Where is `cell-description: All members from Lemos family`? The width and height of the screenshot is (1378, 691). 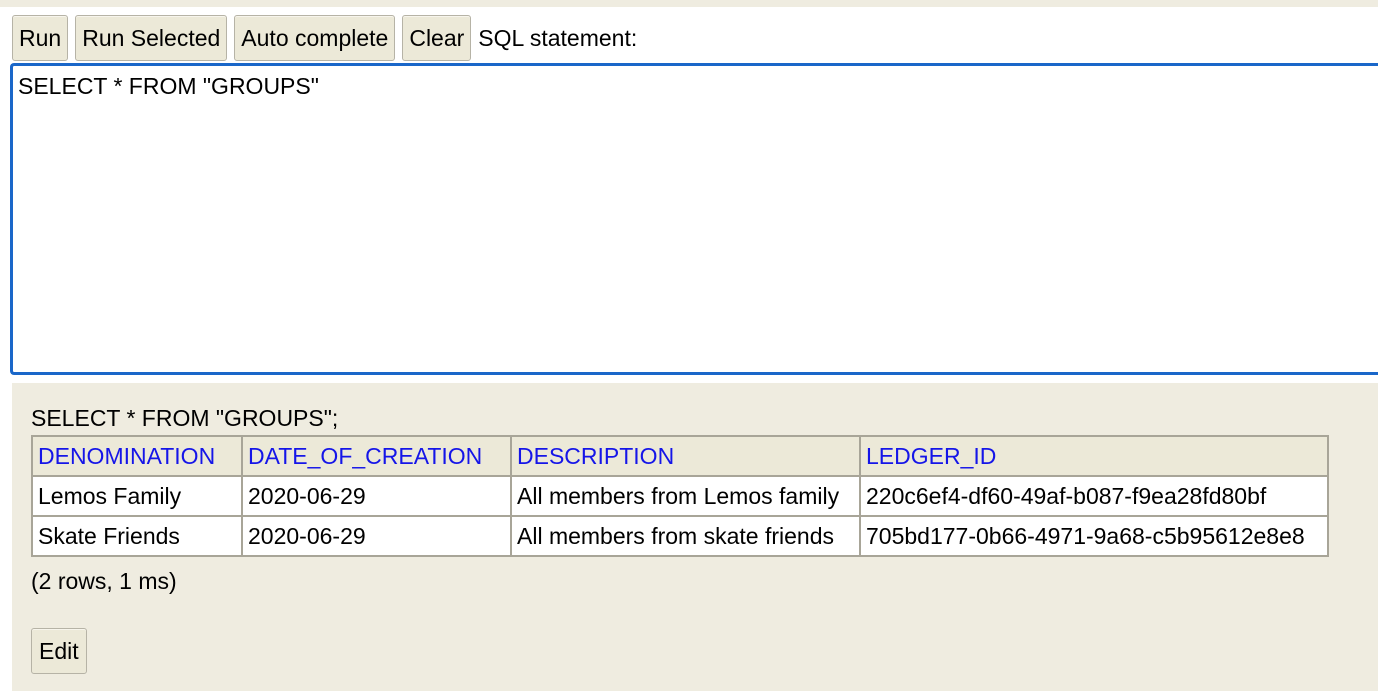 cell-description: All members from Lemos family is located at coordinates (685, 496).